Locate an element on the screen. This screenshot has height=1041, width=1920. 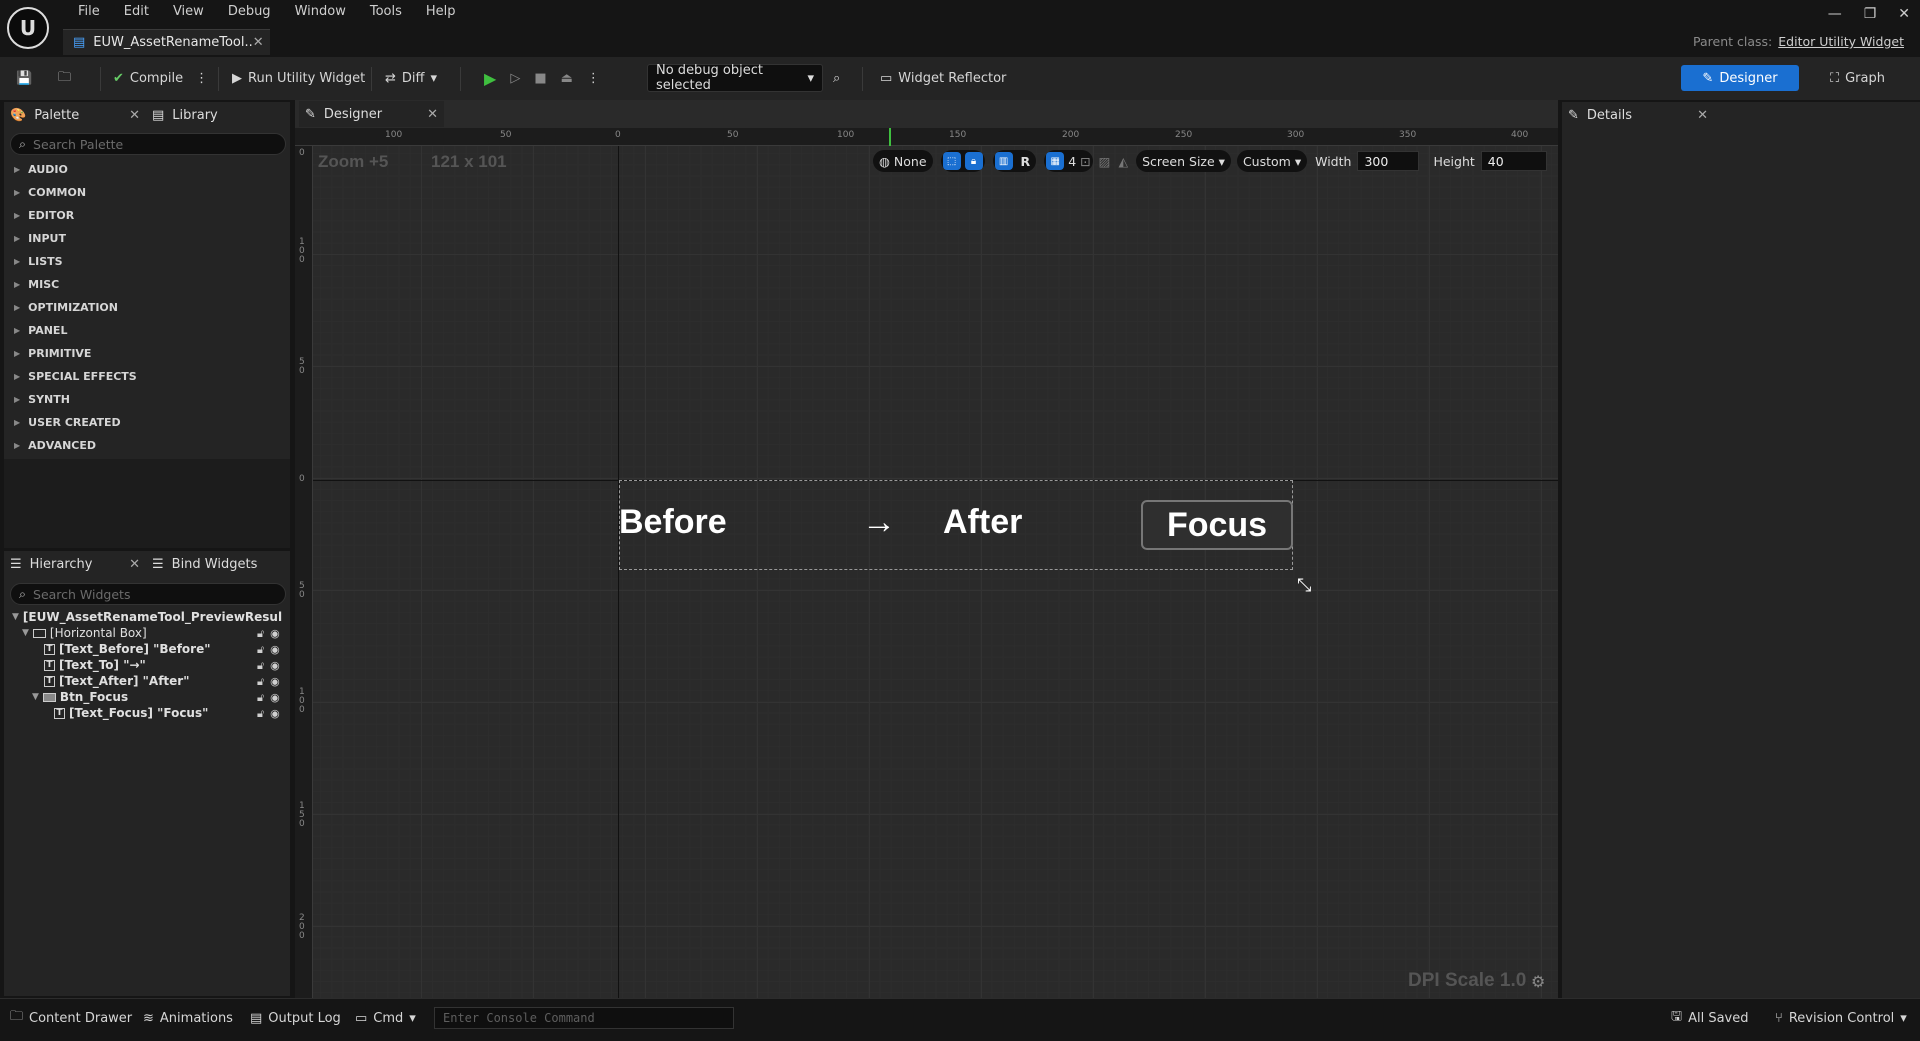
palette-category-user-created: ▶ USER CREATED is located at coordinates (67, 422).